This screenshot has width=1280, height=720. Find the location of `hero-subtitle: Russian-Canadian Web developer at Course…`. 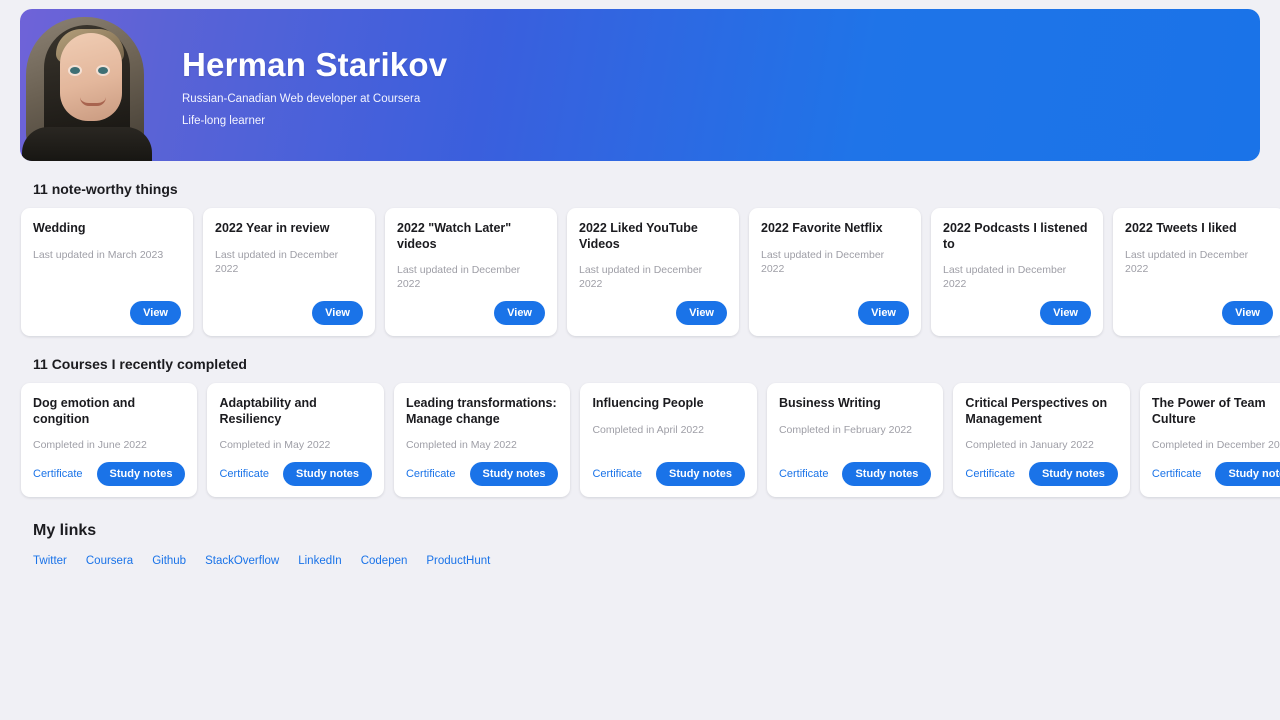

hero-subtitle: Russian-Canadian Web developer at Course… is located at coordinates (301, 98).